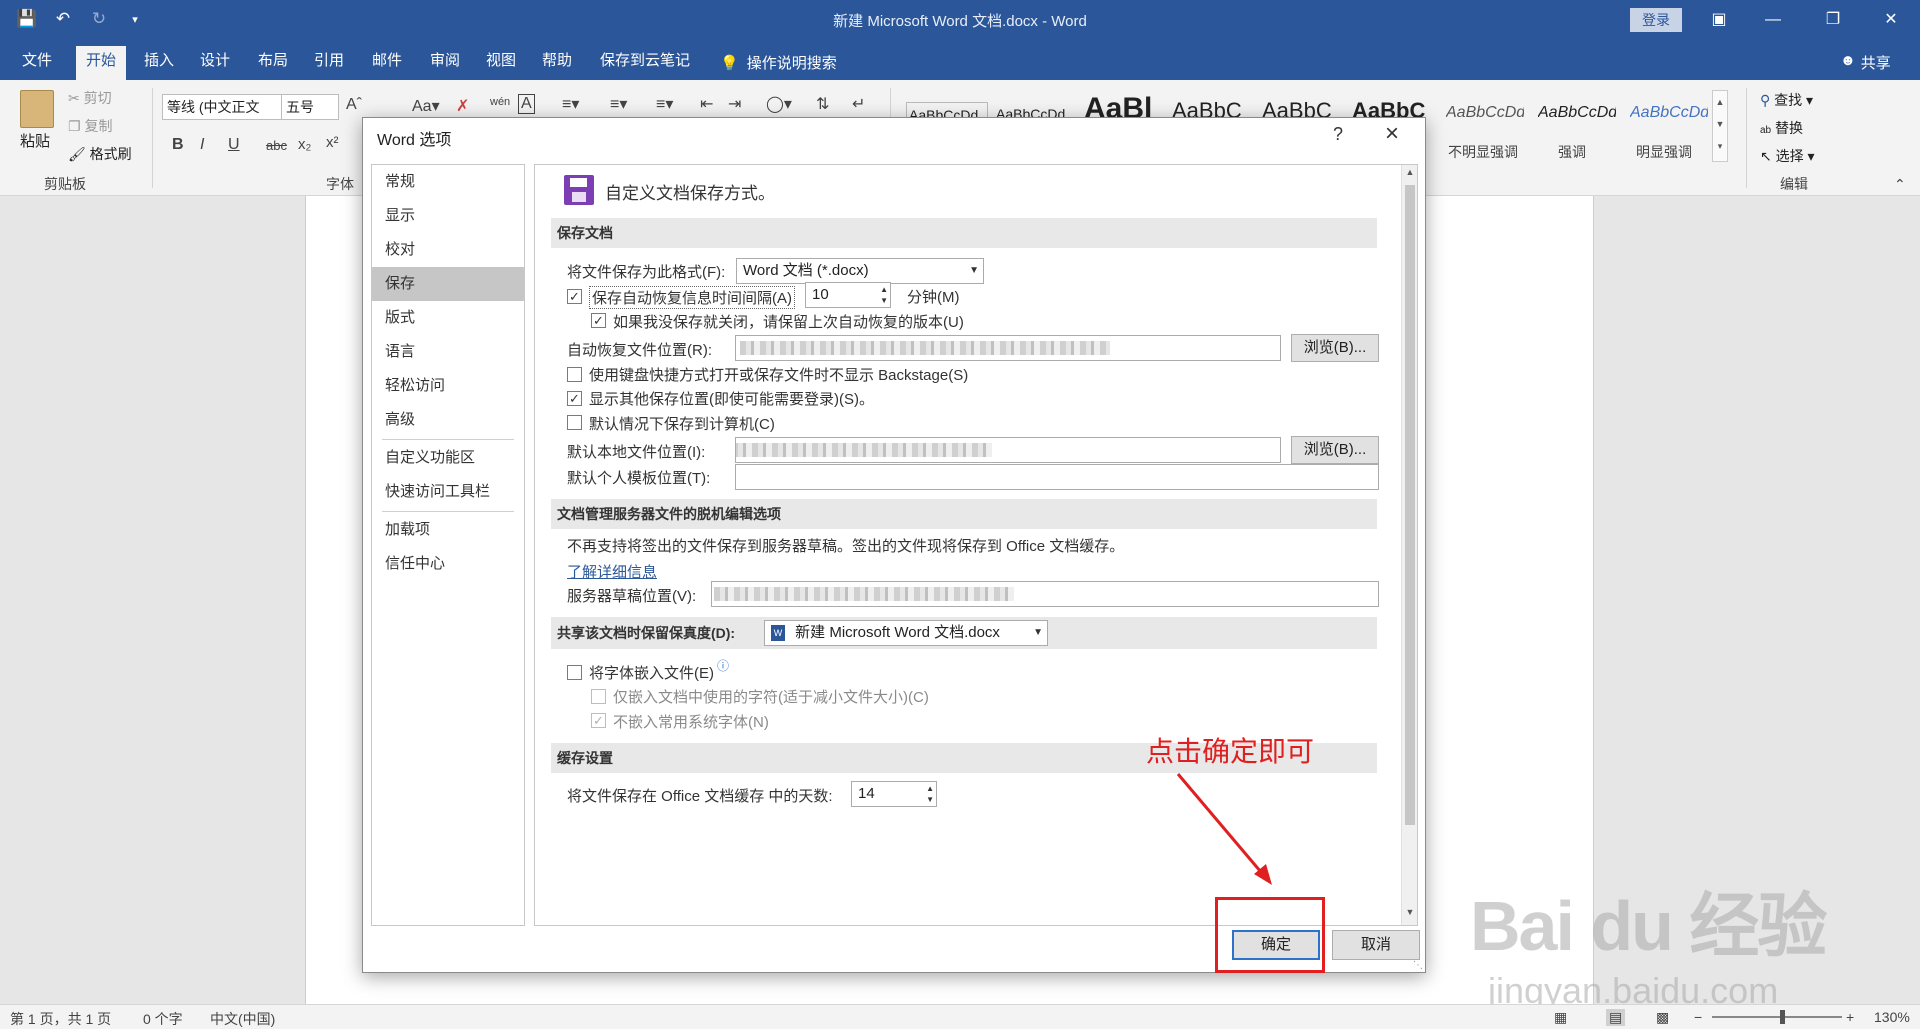  I want to click on autorecover-minutes-input: 10 ▲ ▼, so click(848, 295).